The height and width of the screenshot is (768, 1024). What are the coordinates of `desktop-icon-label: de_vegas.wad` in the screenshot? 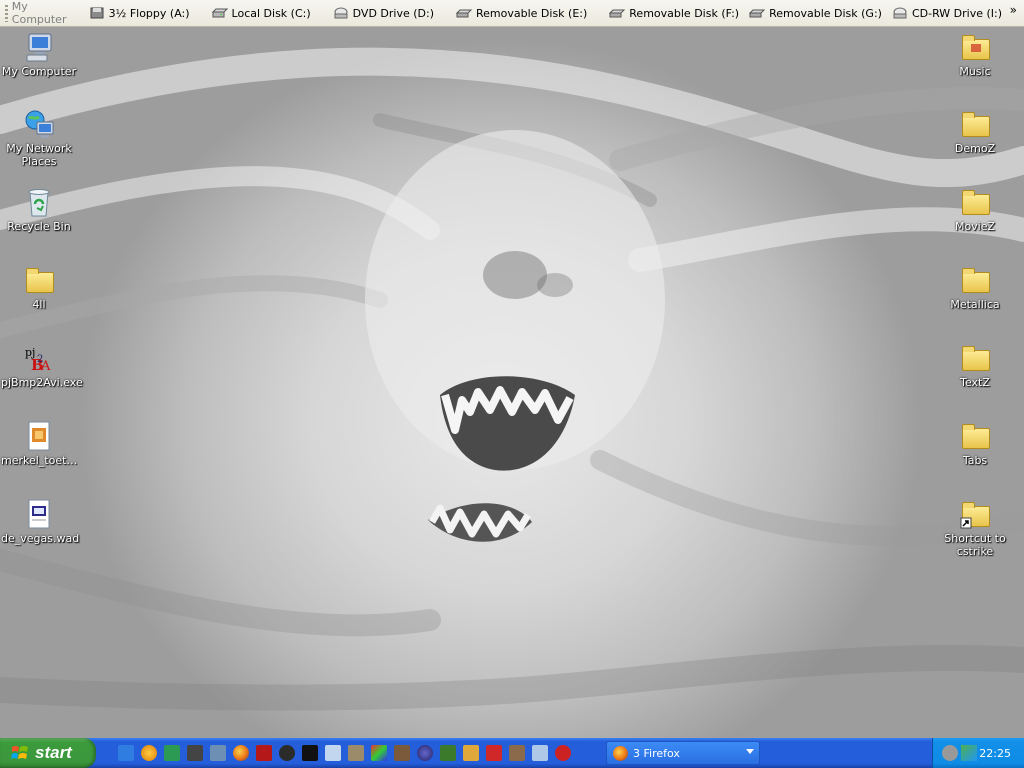 It's located at (40, 538).